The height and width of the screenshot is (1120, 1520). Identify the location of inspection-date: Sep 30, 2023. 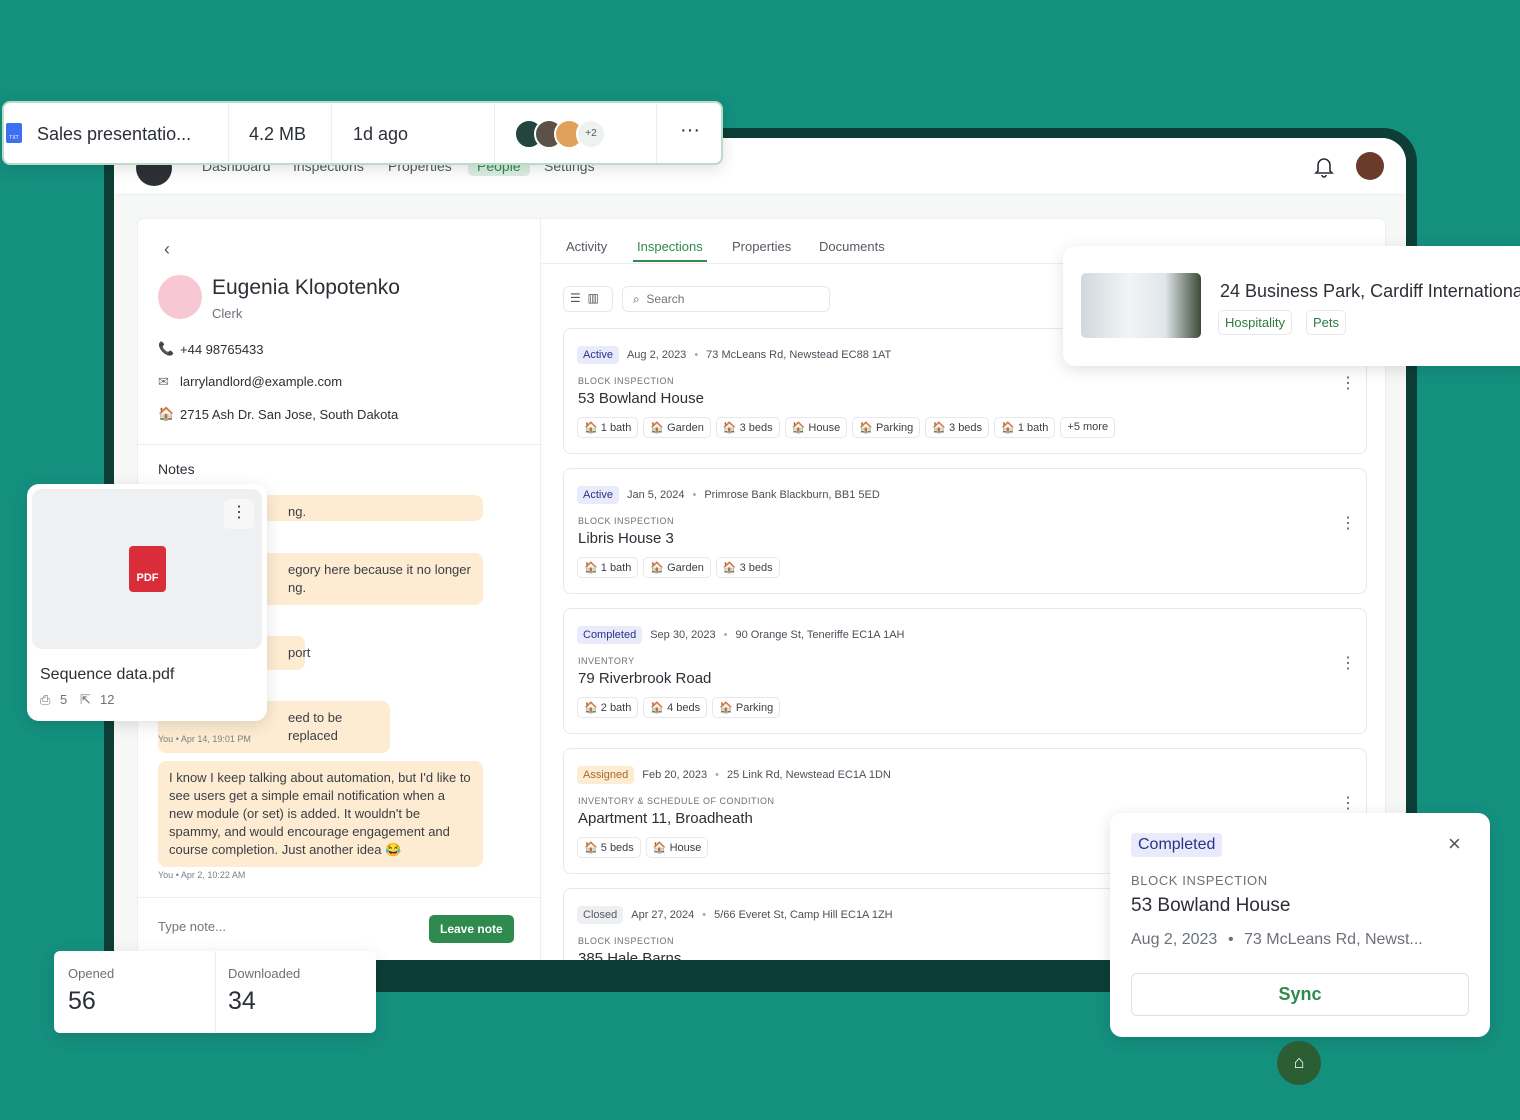
(683, 635).